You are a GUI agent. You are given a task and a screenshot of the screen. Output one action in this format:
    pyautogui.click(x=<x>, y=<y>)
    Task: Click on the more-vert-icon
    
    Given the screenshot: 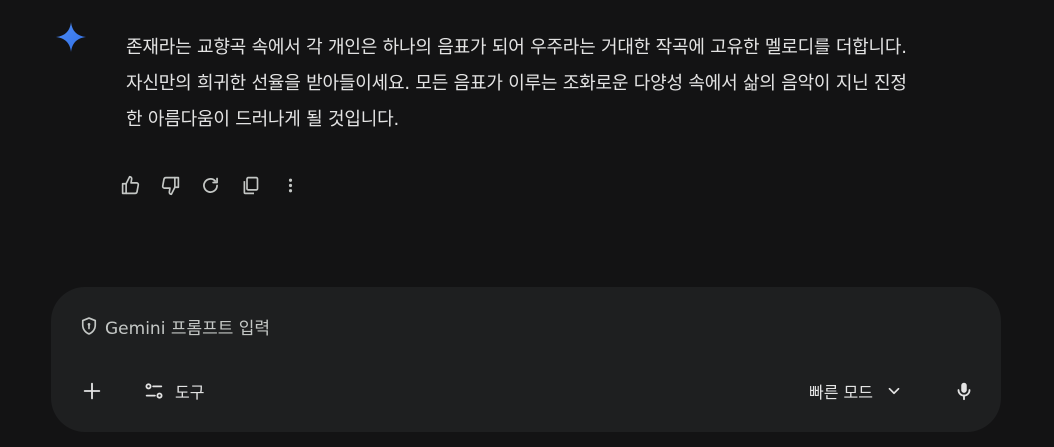 What is the action you would take?
    pyautogui.click(x=290, y=185)
    